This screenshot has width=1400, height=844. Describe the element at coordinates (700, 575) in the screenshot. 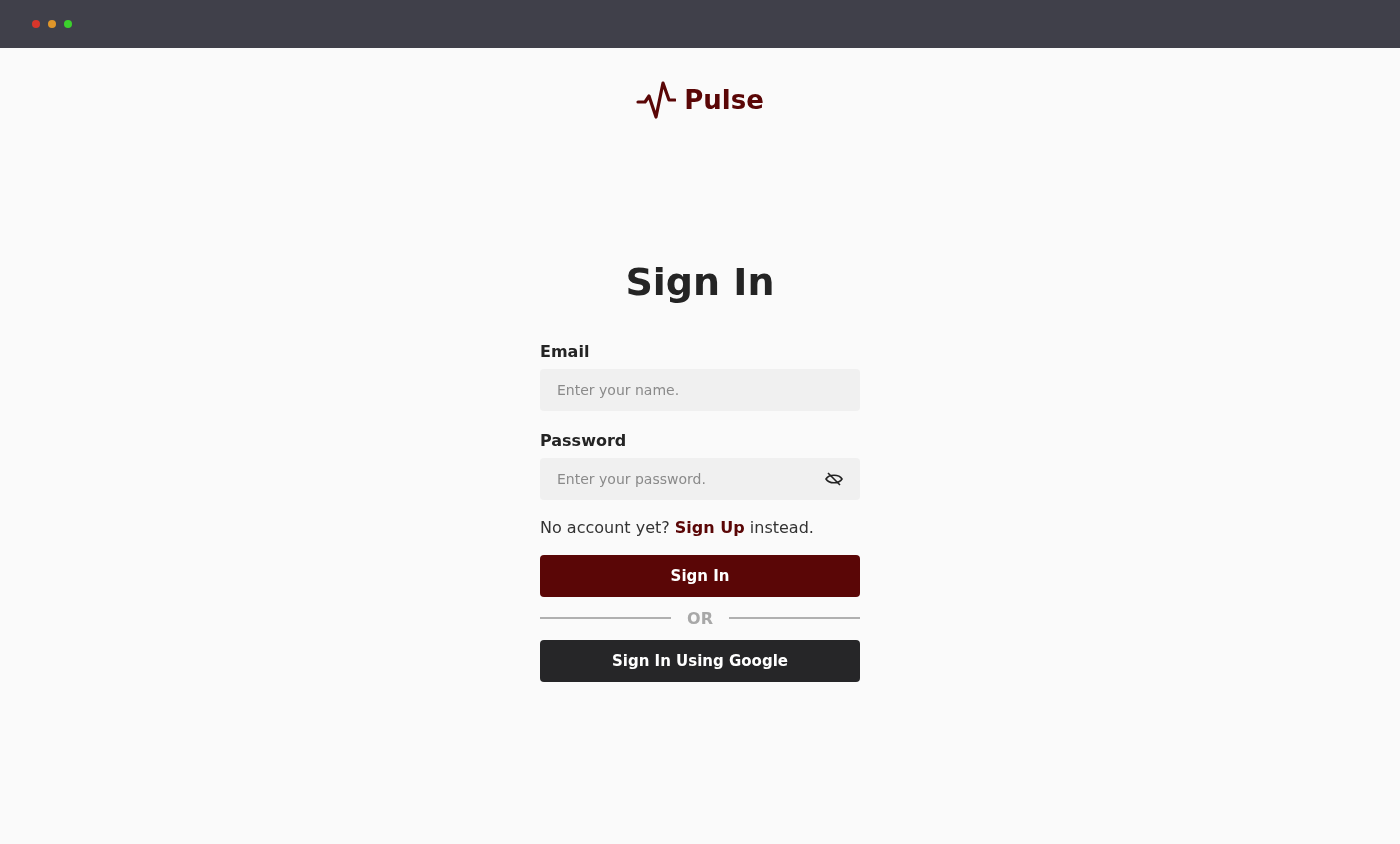

I see `sign-in-button: Sign In` at that location.